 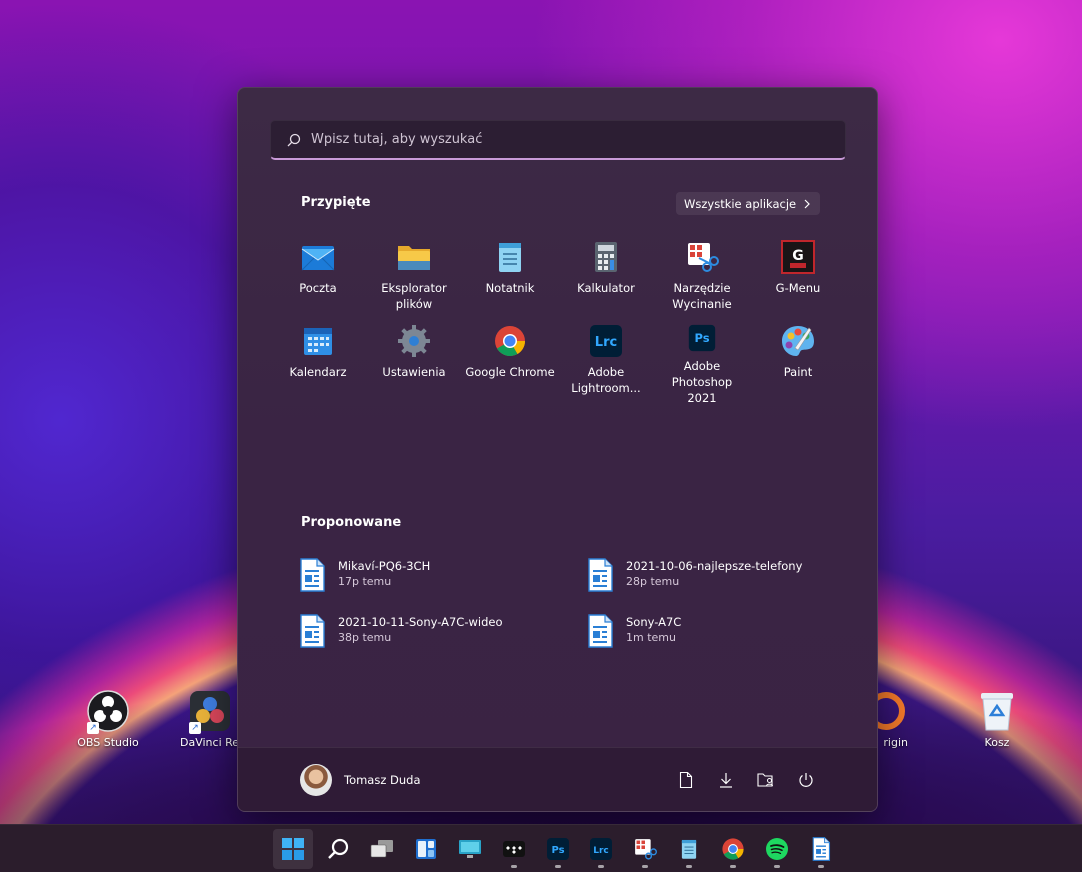 I want to click on app-label: Poczta, so click(x=318, y=288).